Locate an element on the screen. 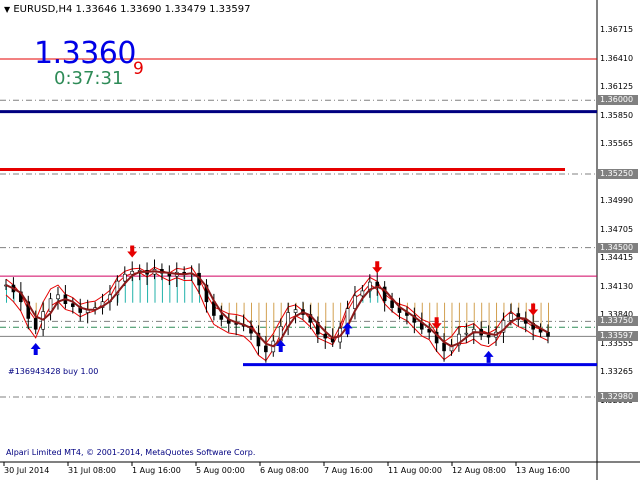  price-tick-label: 1.34130 is located at coordinates (617, 286).